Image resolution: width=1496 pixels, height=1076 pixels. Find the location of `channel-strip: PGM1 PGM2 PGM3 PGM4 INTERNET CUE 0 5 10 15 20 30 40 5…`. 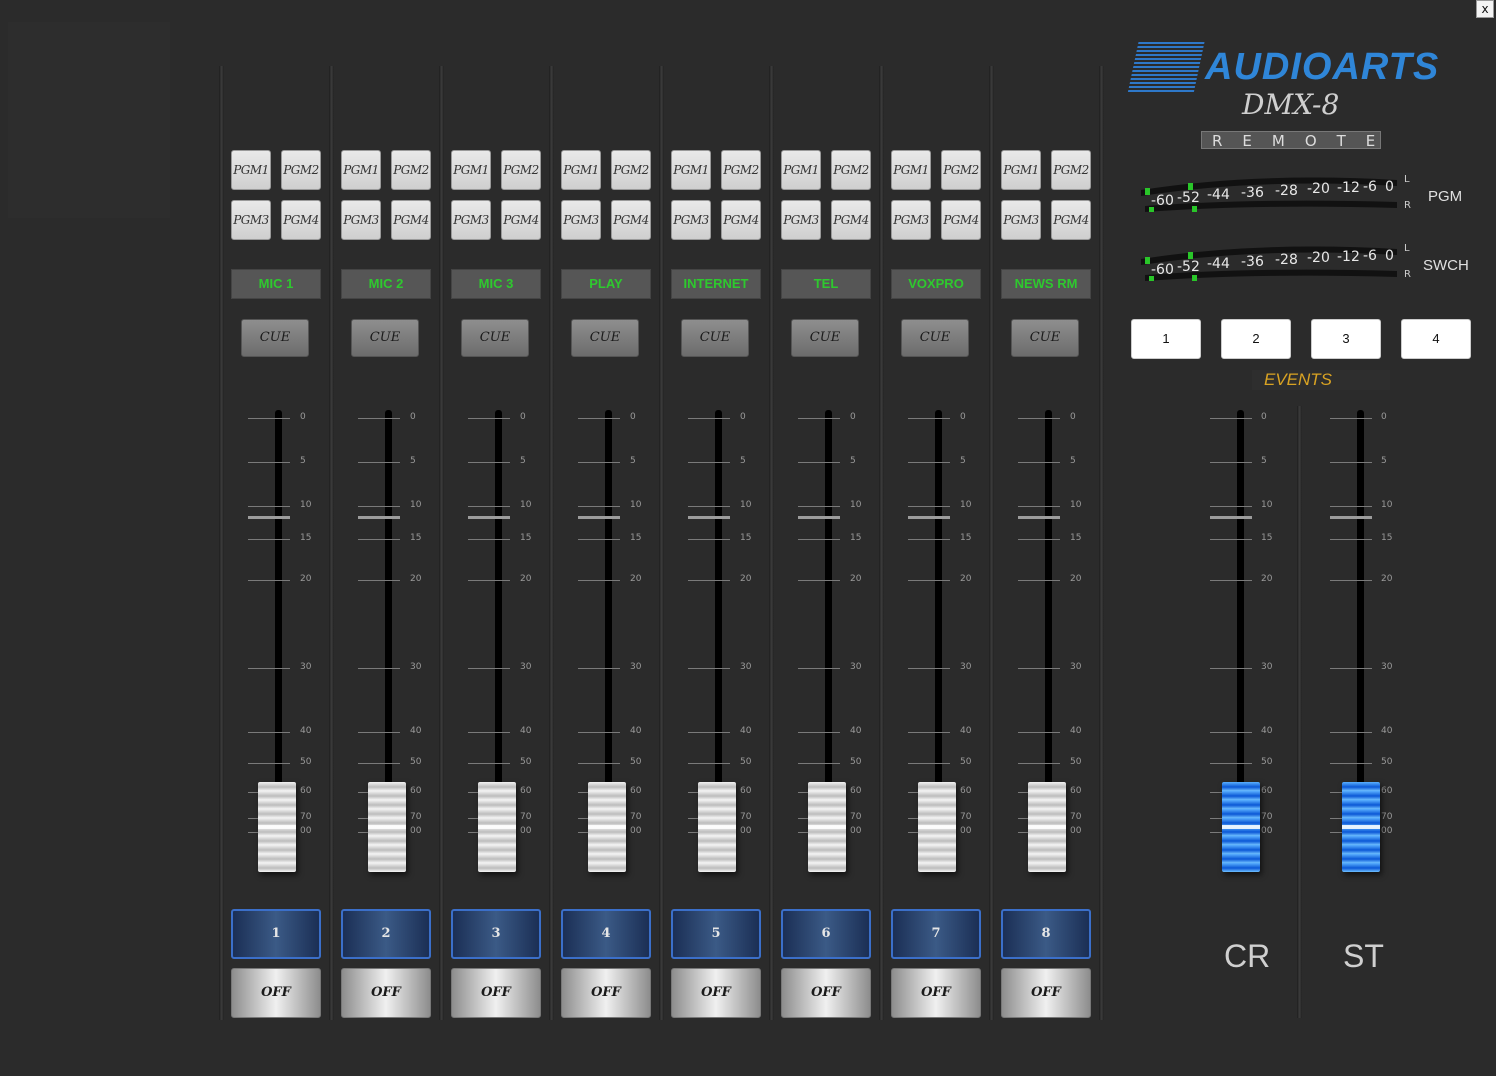

channel-strip: PGM1 PGM2 PGM3 PGM4 INTERNET CUE 0 5 10 15 20 30 40 5… is located at coordinates (715, 538).